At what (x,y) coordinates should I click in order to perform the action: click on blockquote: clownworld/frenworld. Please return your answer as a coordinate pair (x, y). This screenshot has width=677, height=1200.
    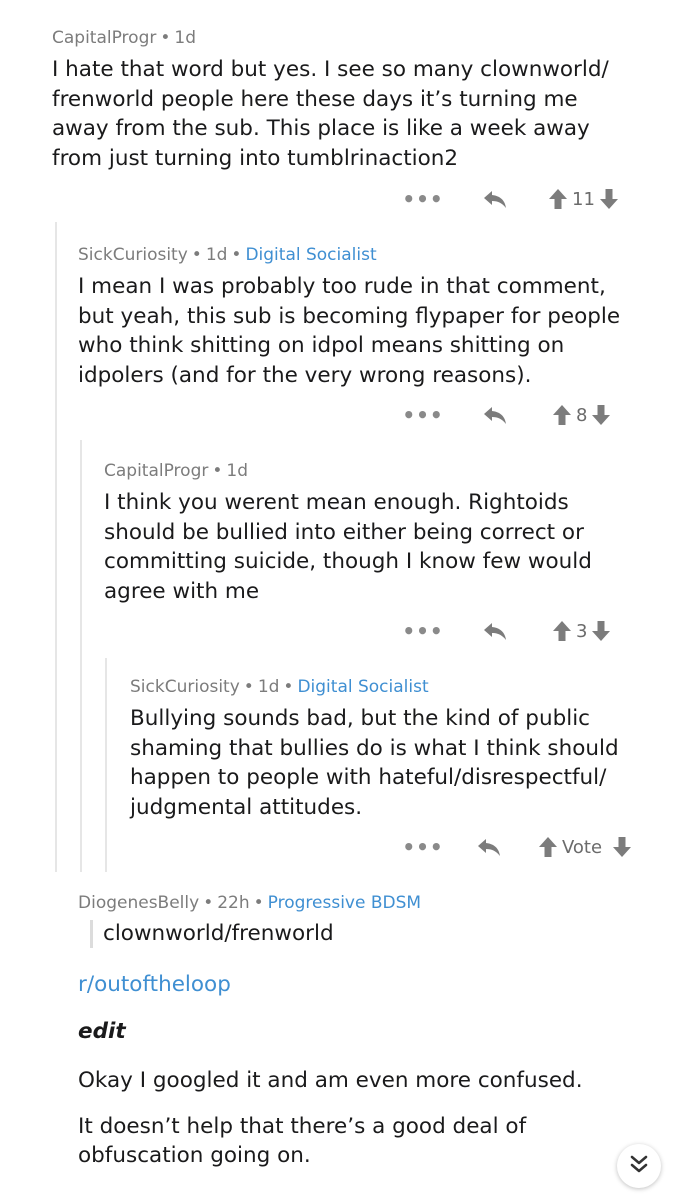
    Looking at the image, I should click on (379, 934).